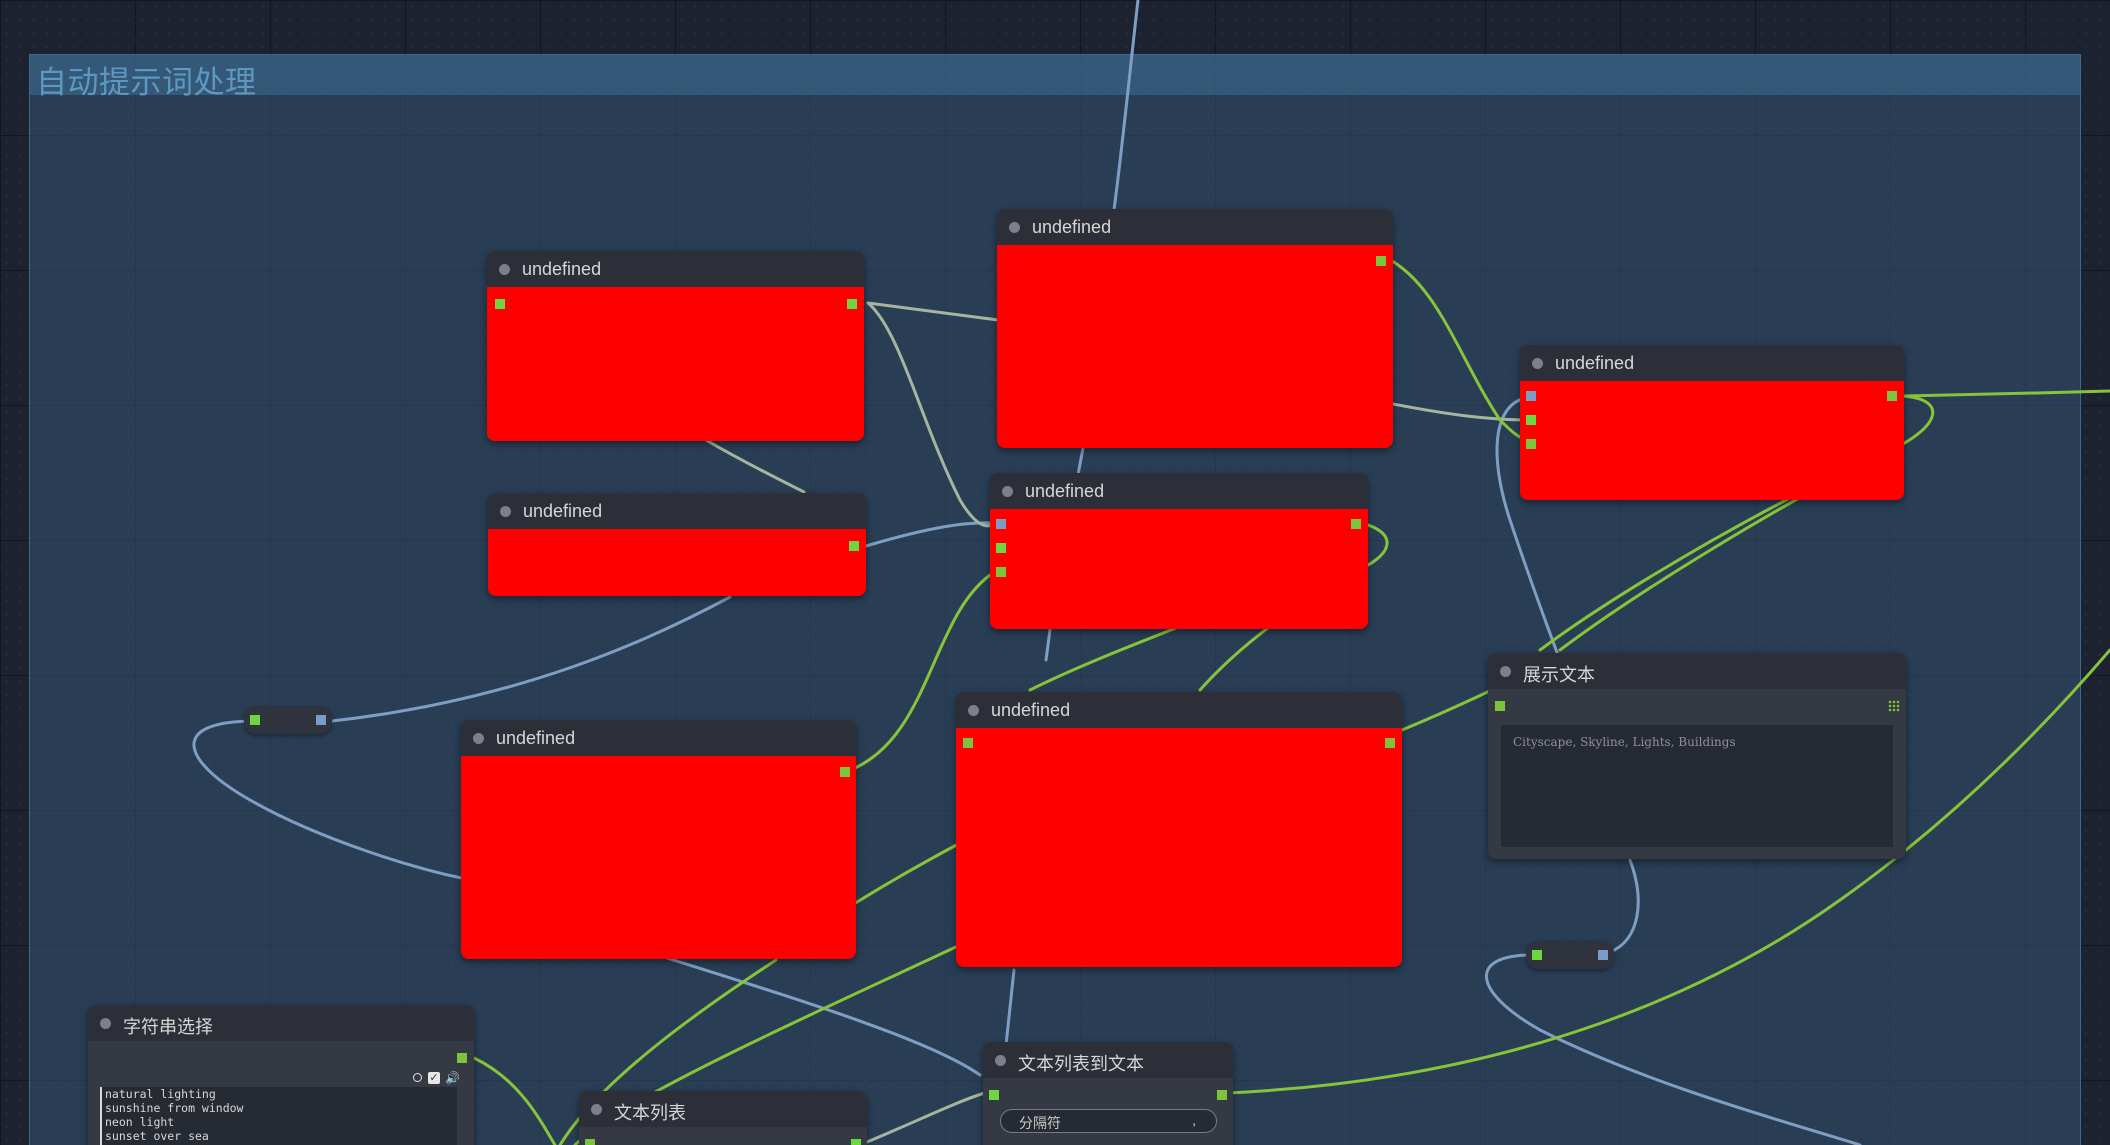 The width and height of the screenshot is (2110, 1145). What do you see at coordinates (531, 659) in the screenshot?
I see `link-blue-reroute` at bounding box center [531, 659].